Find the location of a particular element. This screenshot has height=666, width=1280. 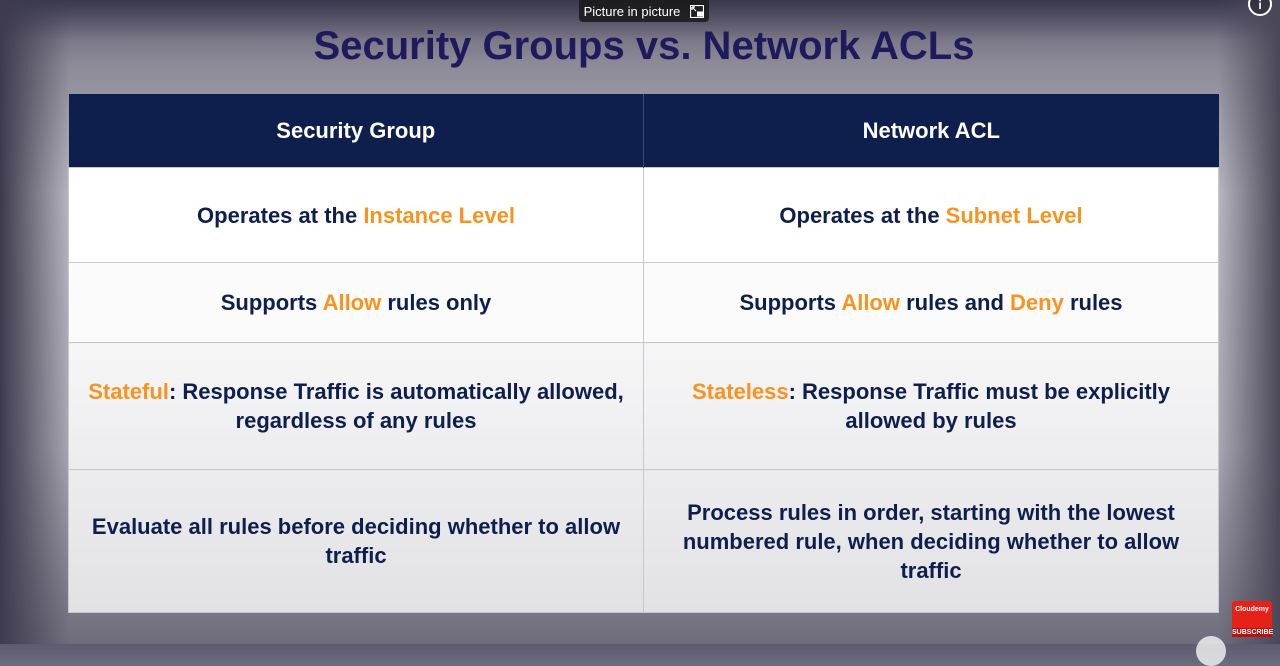

sg-operates-level-cell: Operates at the Instance Level is located at coordinates (356, 215).